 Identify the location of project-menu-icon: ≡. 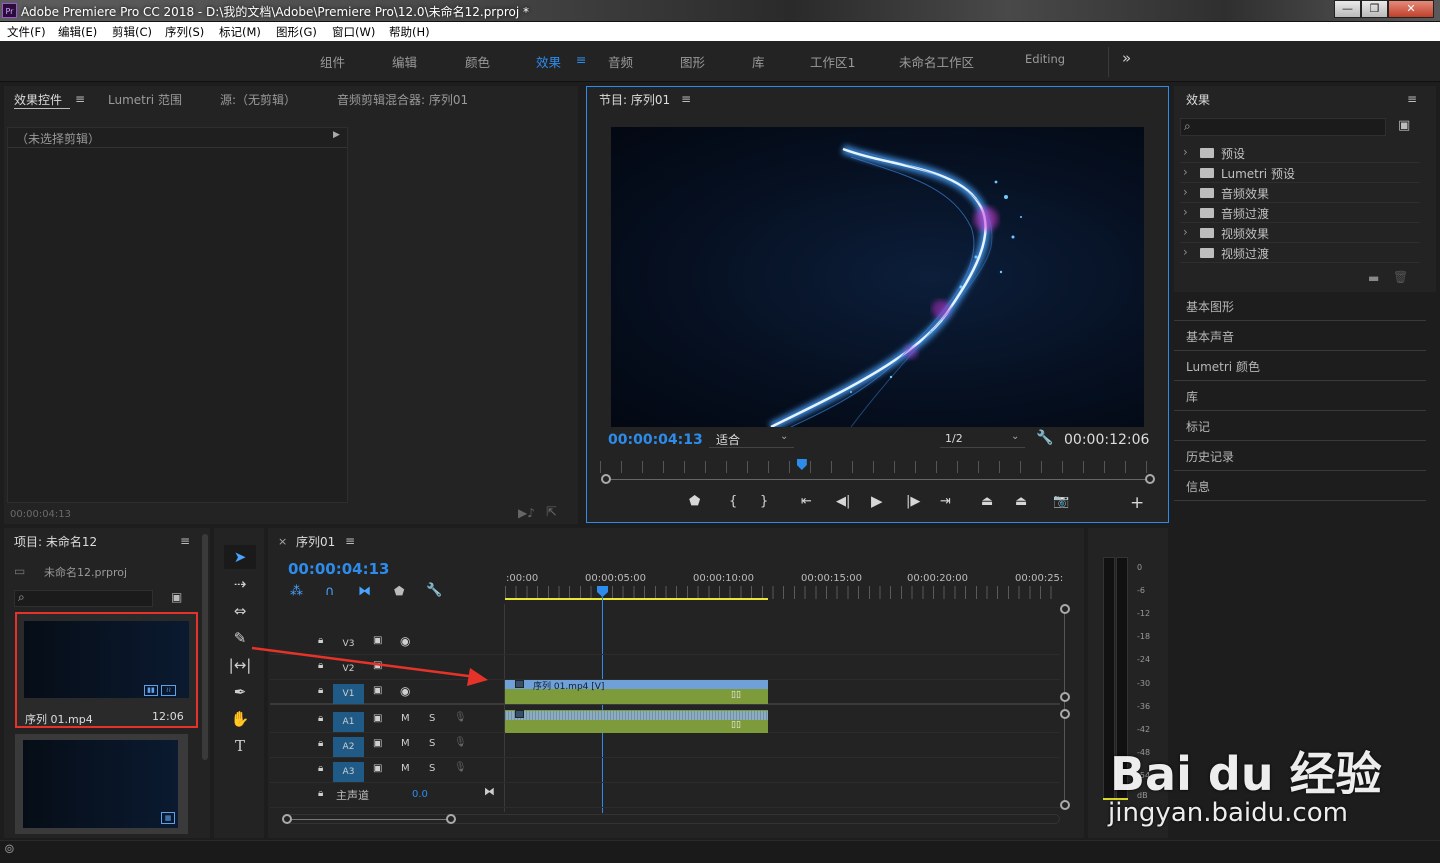
(185, 541).